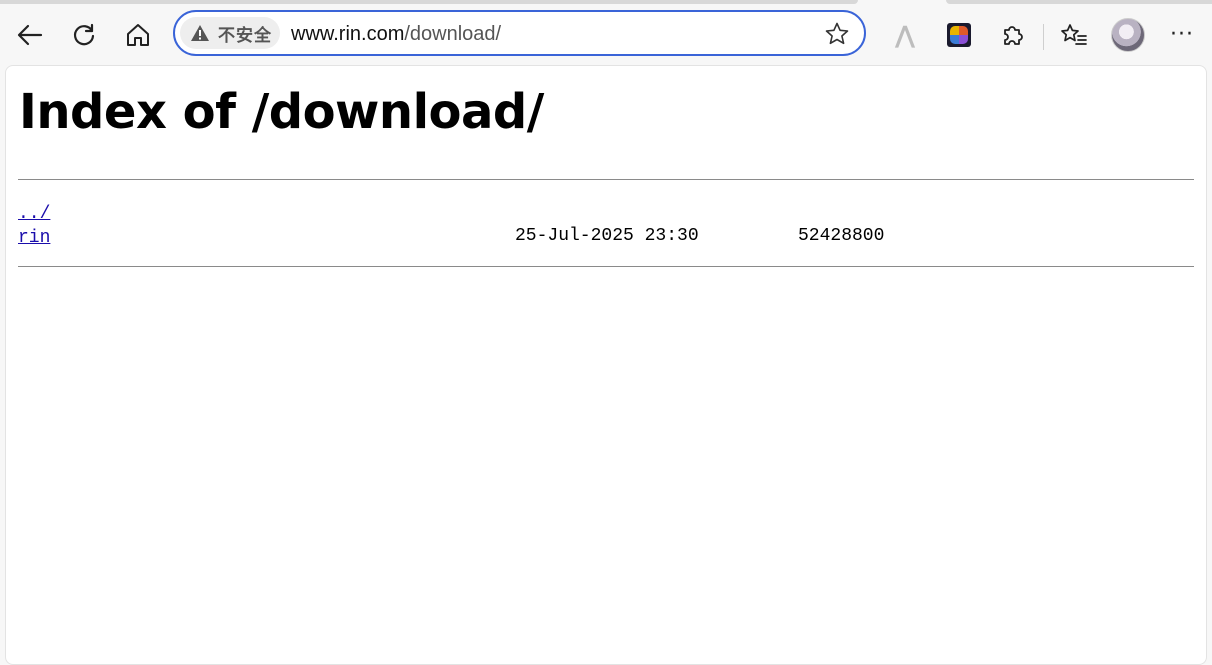 The width and height of the screenshot is (1212, 665). Describe the element at coordinates (1043, 37) in the screenshot. I see `toolbar-divider` at that location.